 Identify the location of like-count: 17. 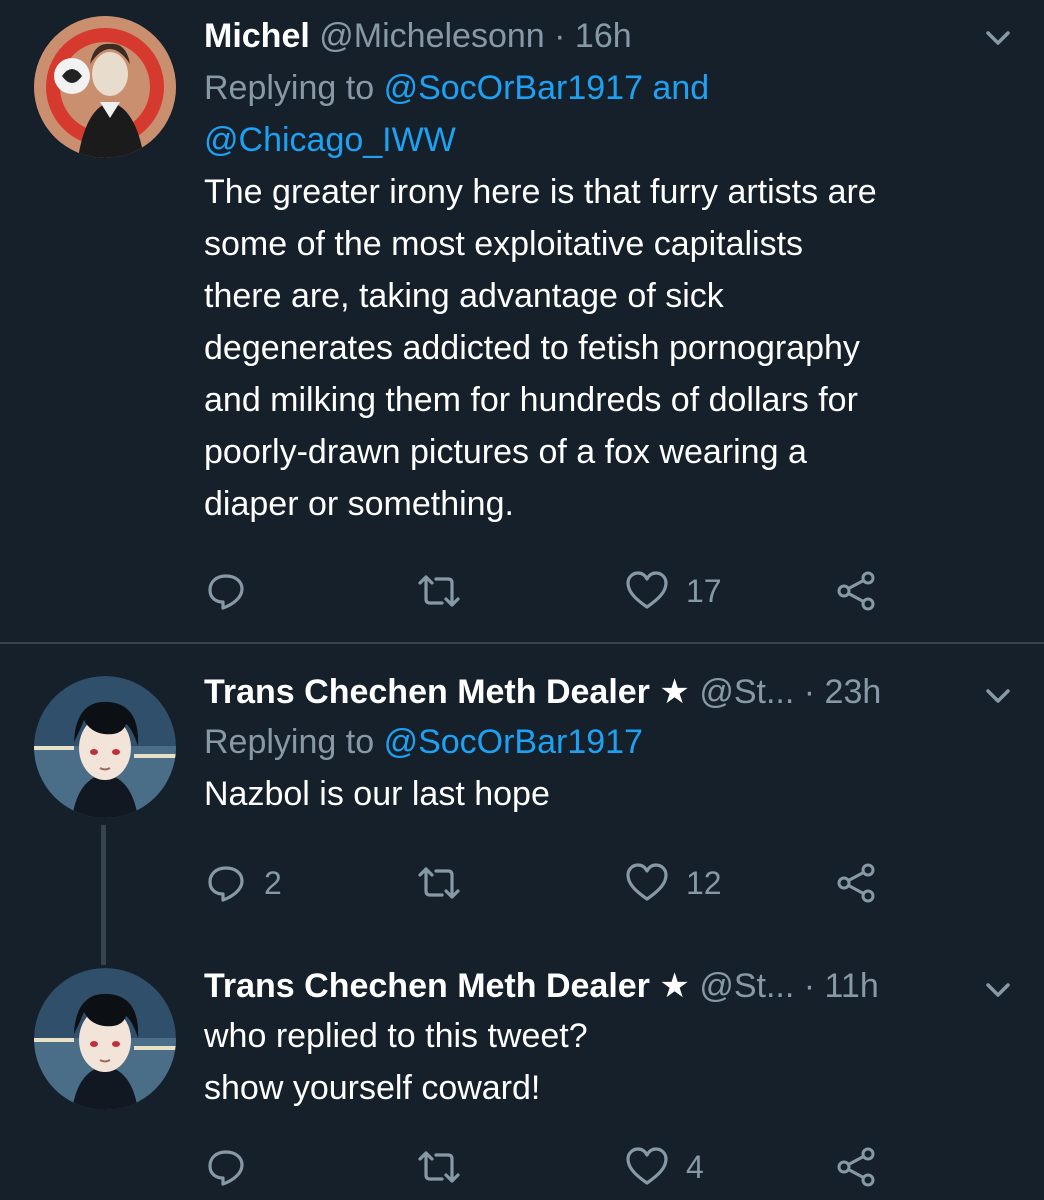
(704, 590).